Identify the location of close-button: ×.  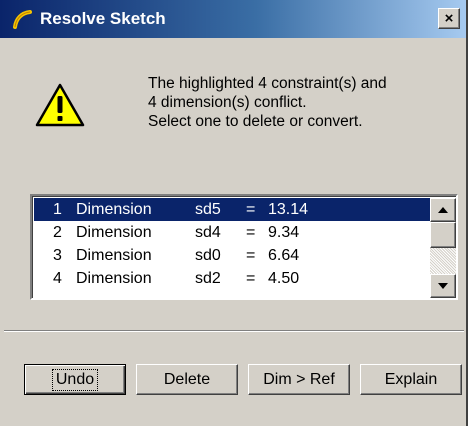
(449, 18).